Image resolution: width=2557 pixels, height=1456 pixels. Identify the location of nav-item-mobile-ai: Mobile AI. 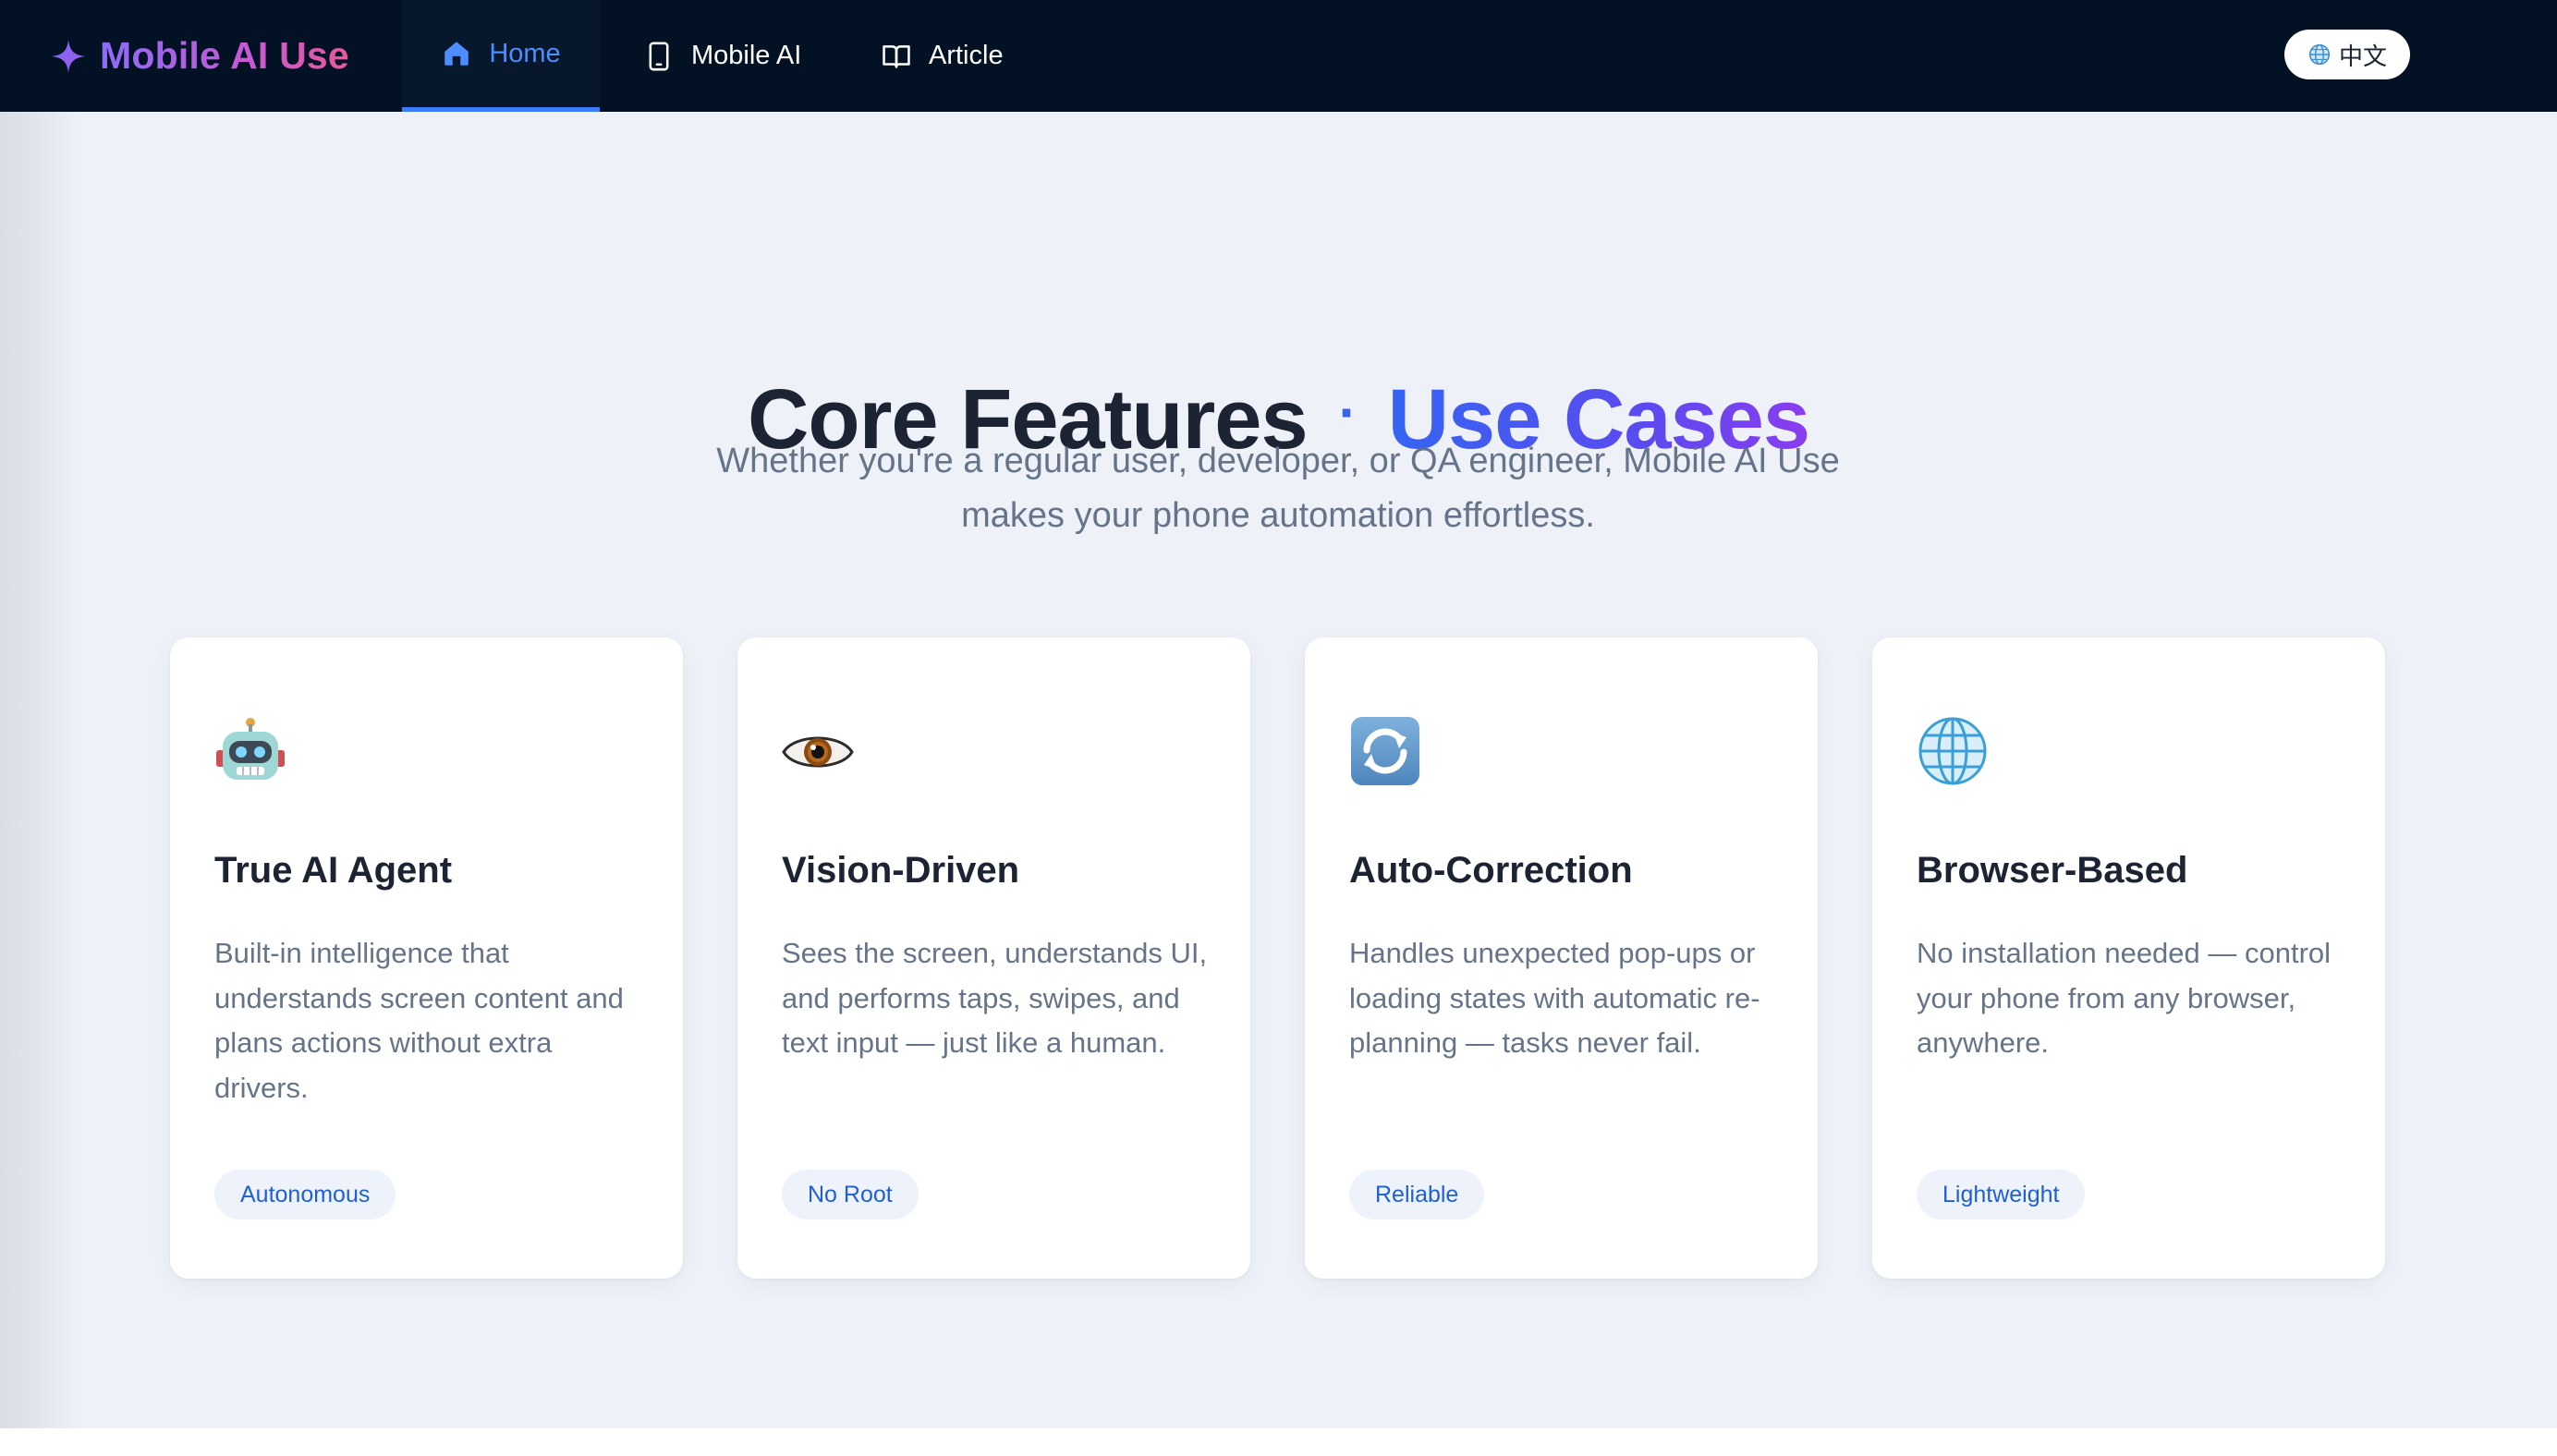
(722, 56).